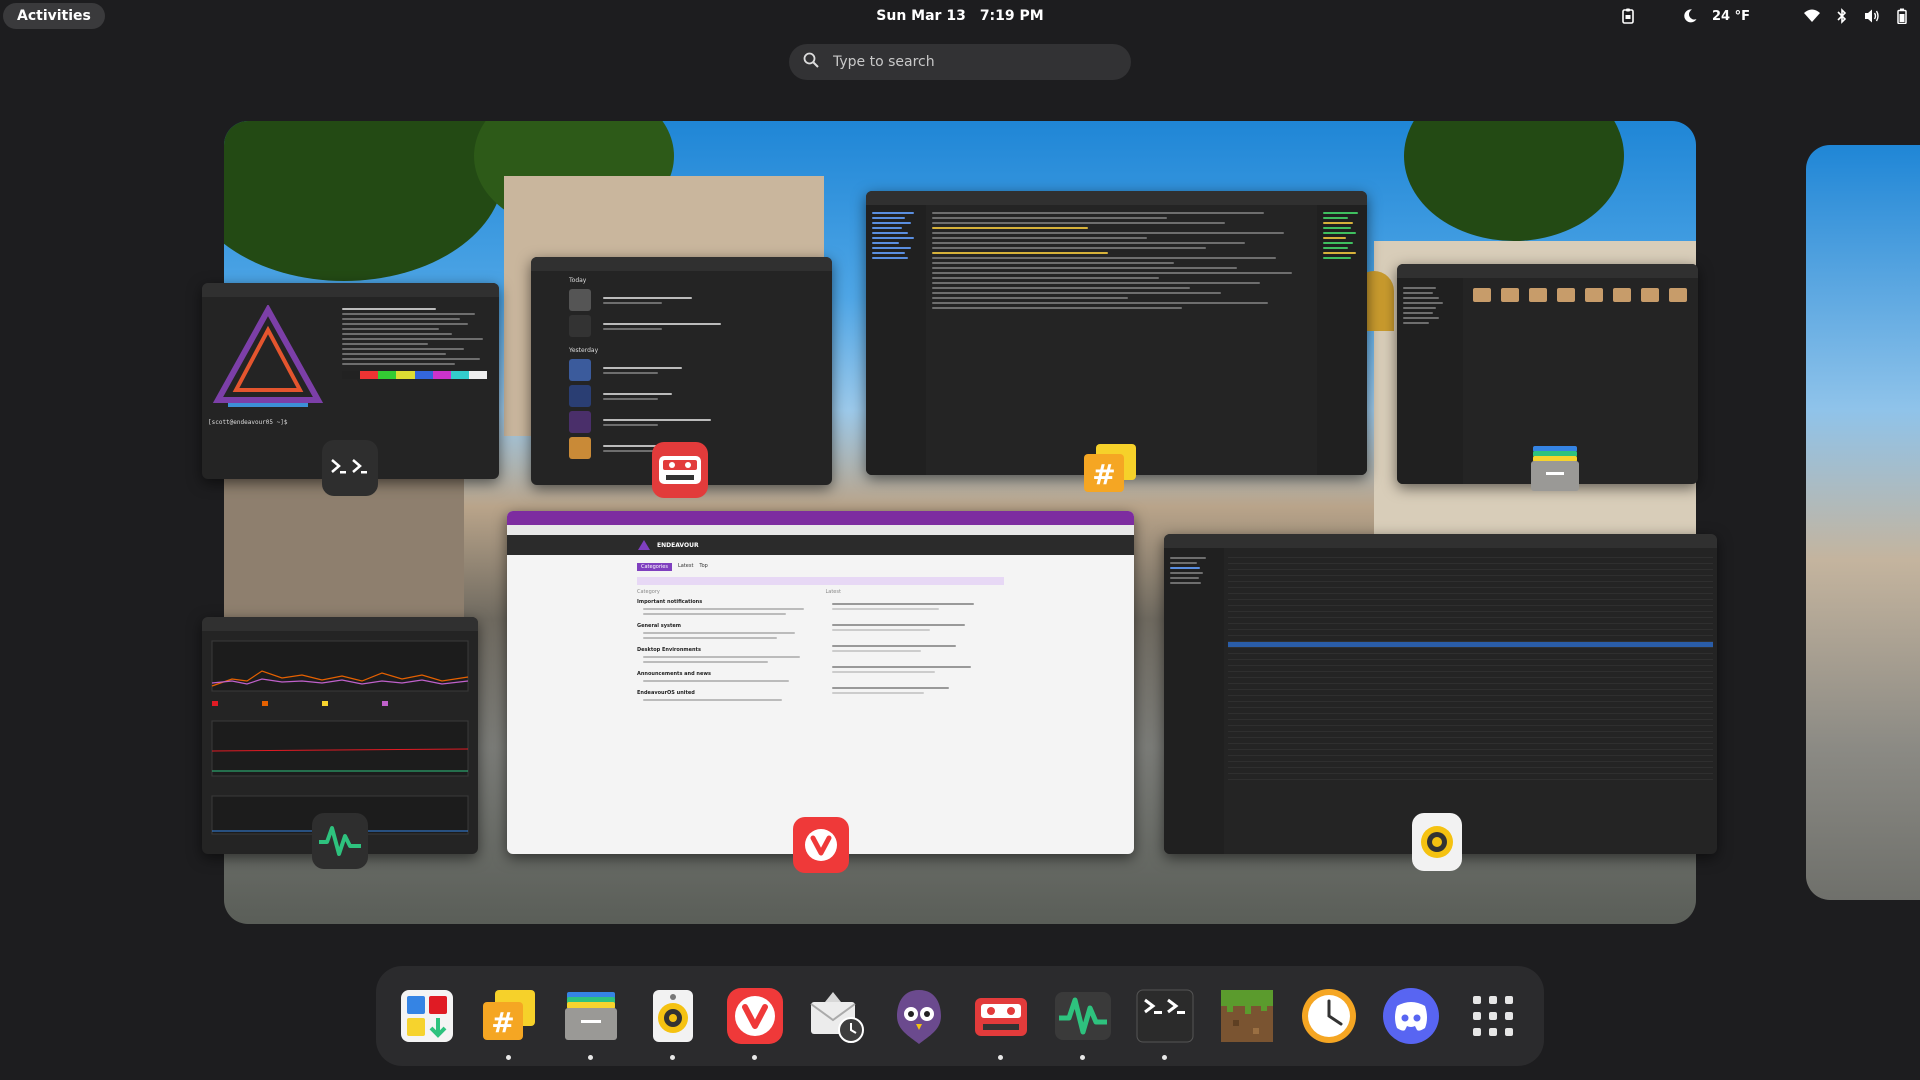 The height and width of the screenshot is (1080, 1920). What do you see at coordinates (681, 264) in the screenshot?
I see `podcasts-titlebar` at bounding box center [681, 264].